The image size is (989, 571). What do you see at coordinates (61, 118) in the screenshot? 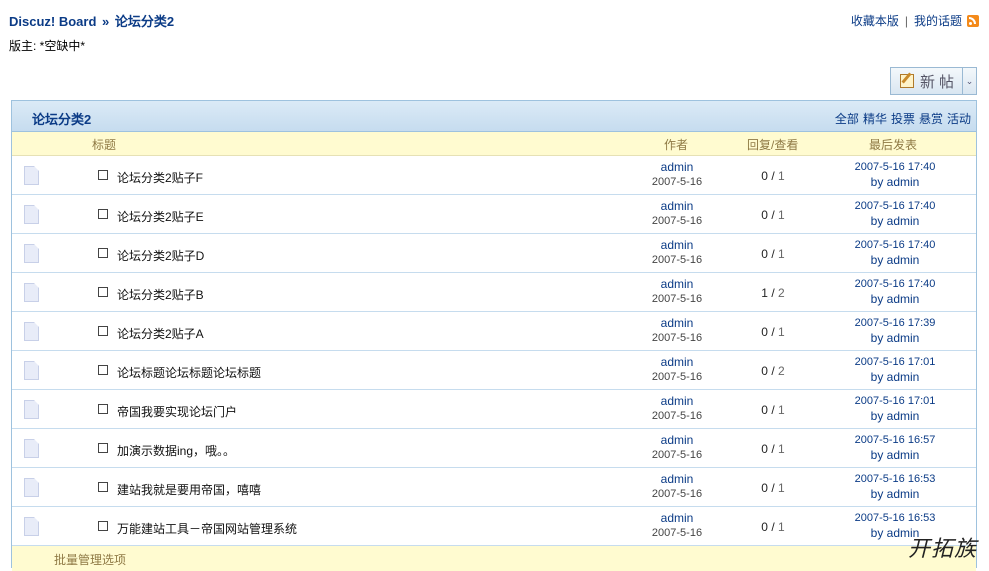
I see `forum-title: 论坛分类2` at bounding box center [61, 118].